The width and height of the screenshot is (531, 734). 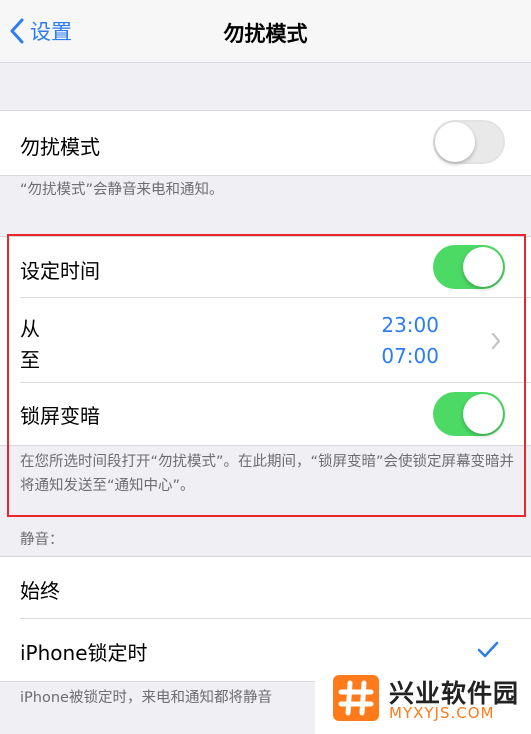 What do you see at coordinates (265, 414) in the screenshot?
I see `dim-lock-row: 锁屏变暗` at bounding box center [265, 414].